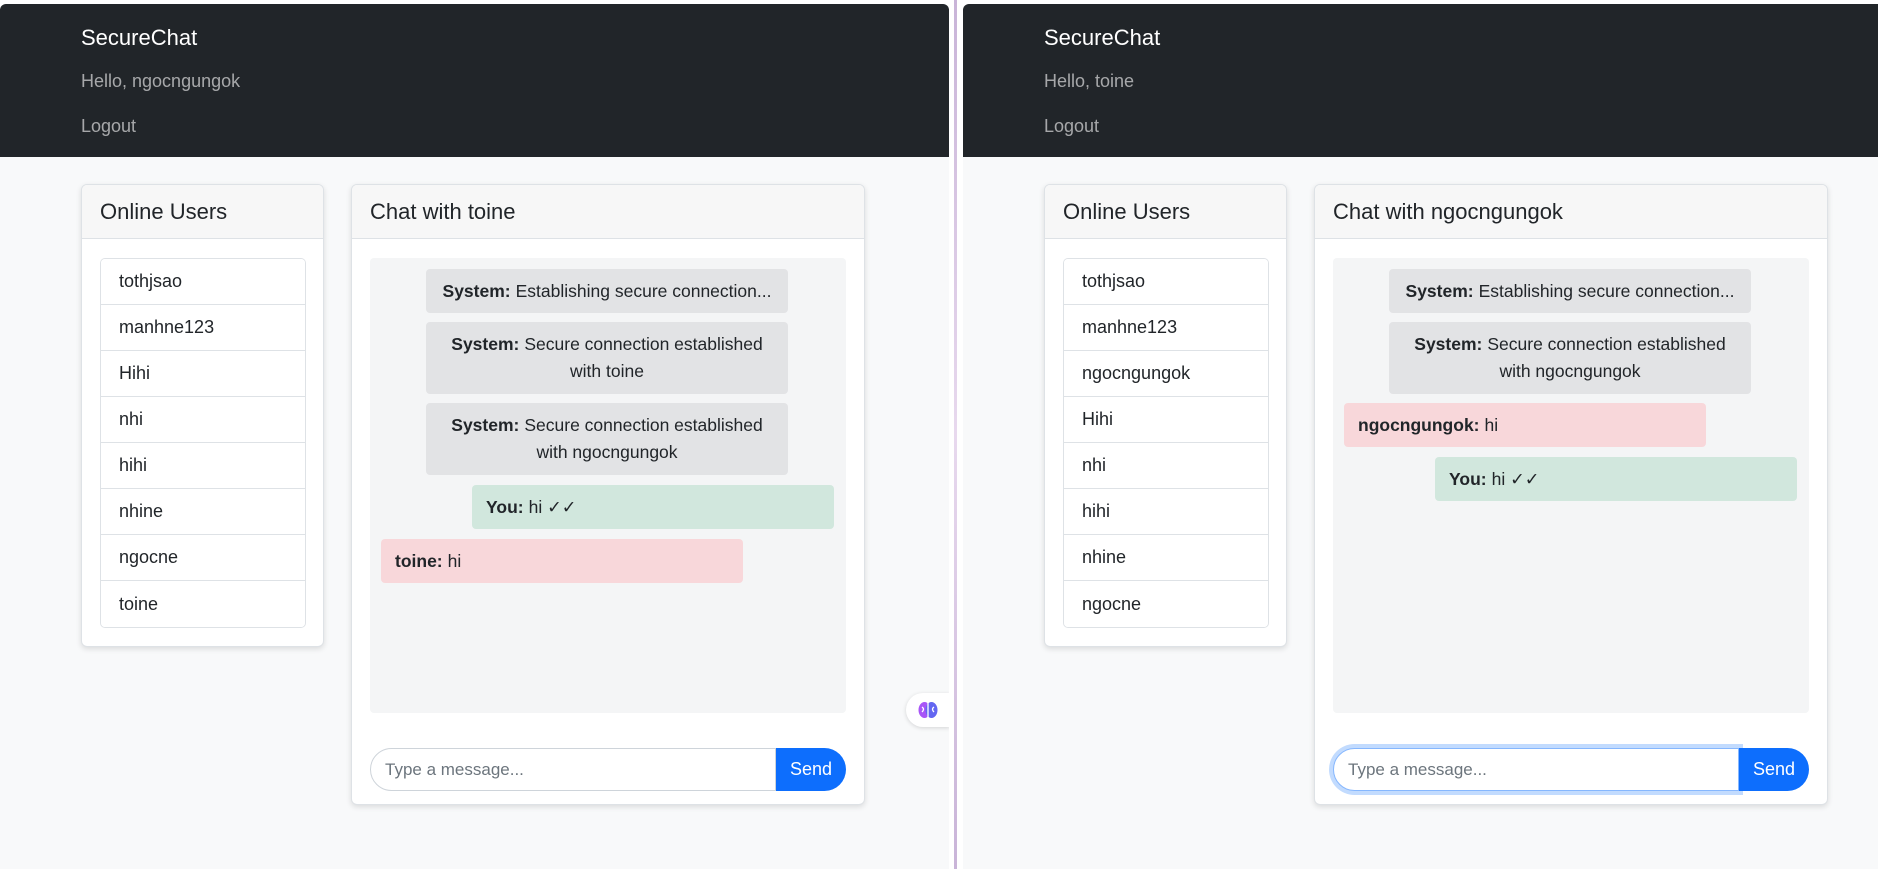  What do you see at coordinates (643, 357) in the screenshot?
I see `message-text: Secure connection established with toine` at bounding box center [643, 357].